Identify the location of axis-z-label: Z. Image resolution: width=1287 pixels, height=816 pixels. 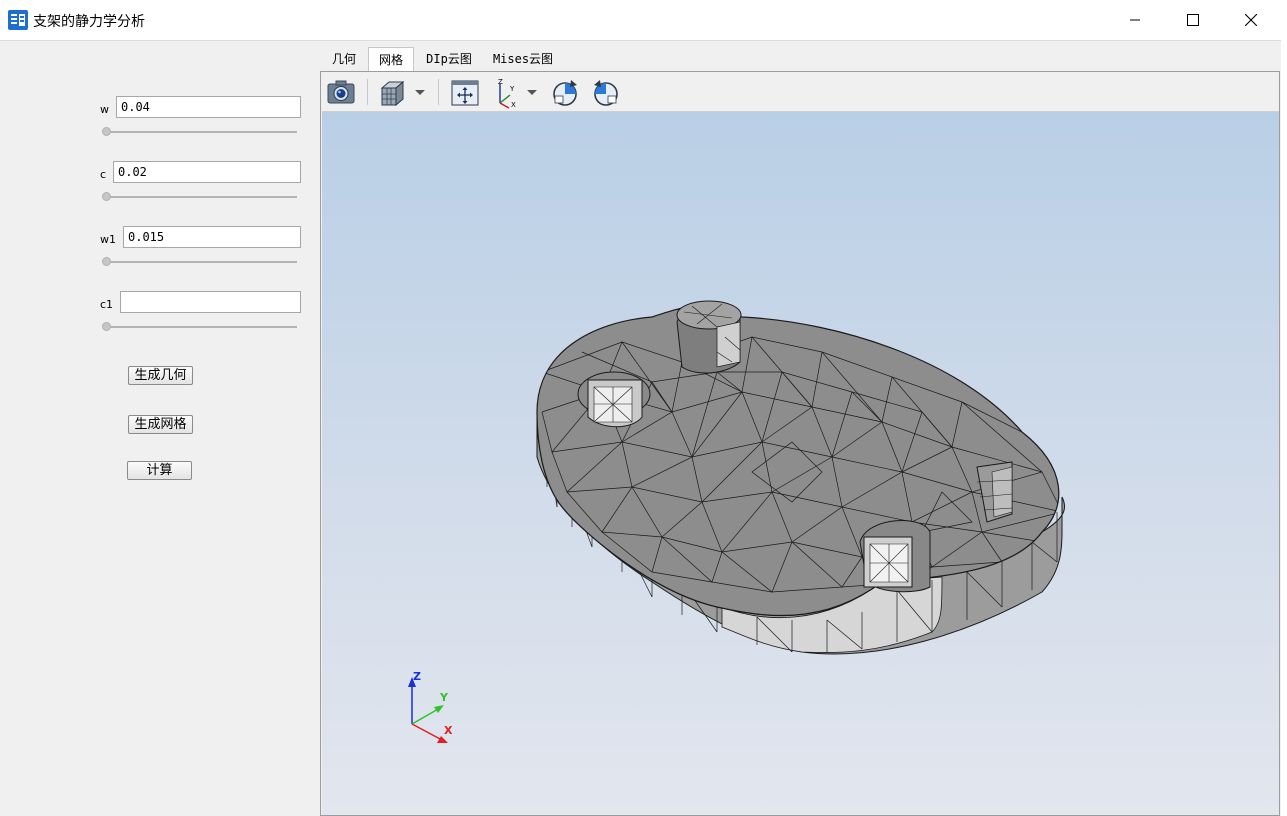
(417, 676).